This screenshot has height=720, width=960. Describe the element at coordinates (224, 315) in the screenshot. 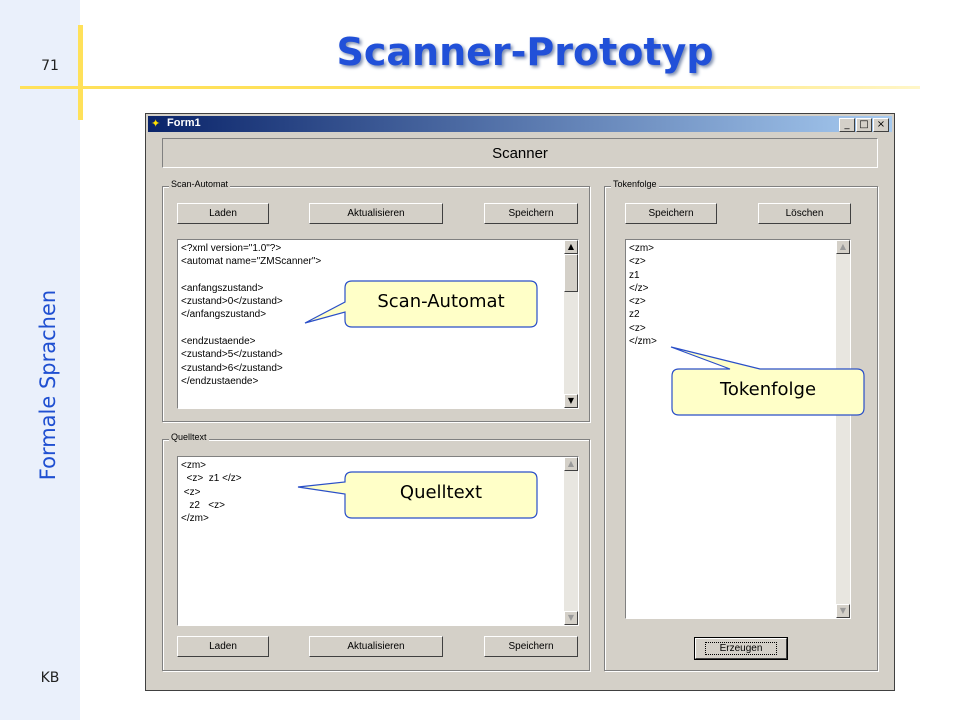

I see `scan-automat-line: </anfangszustand>` at that location.